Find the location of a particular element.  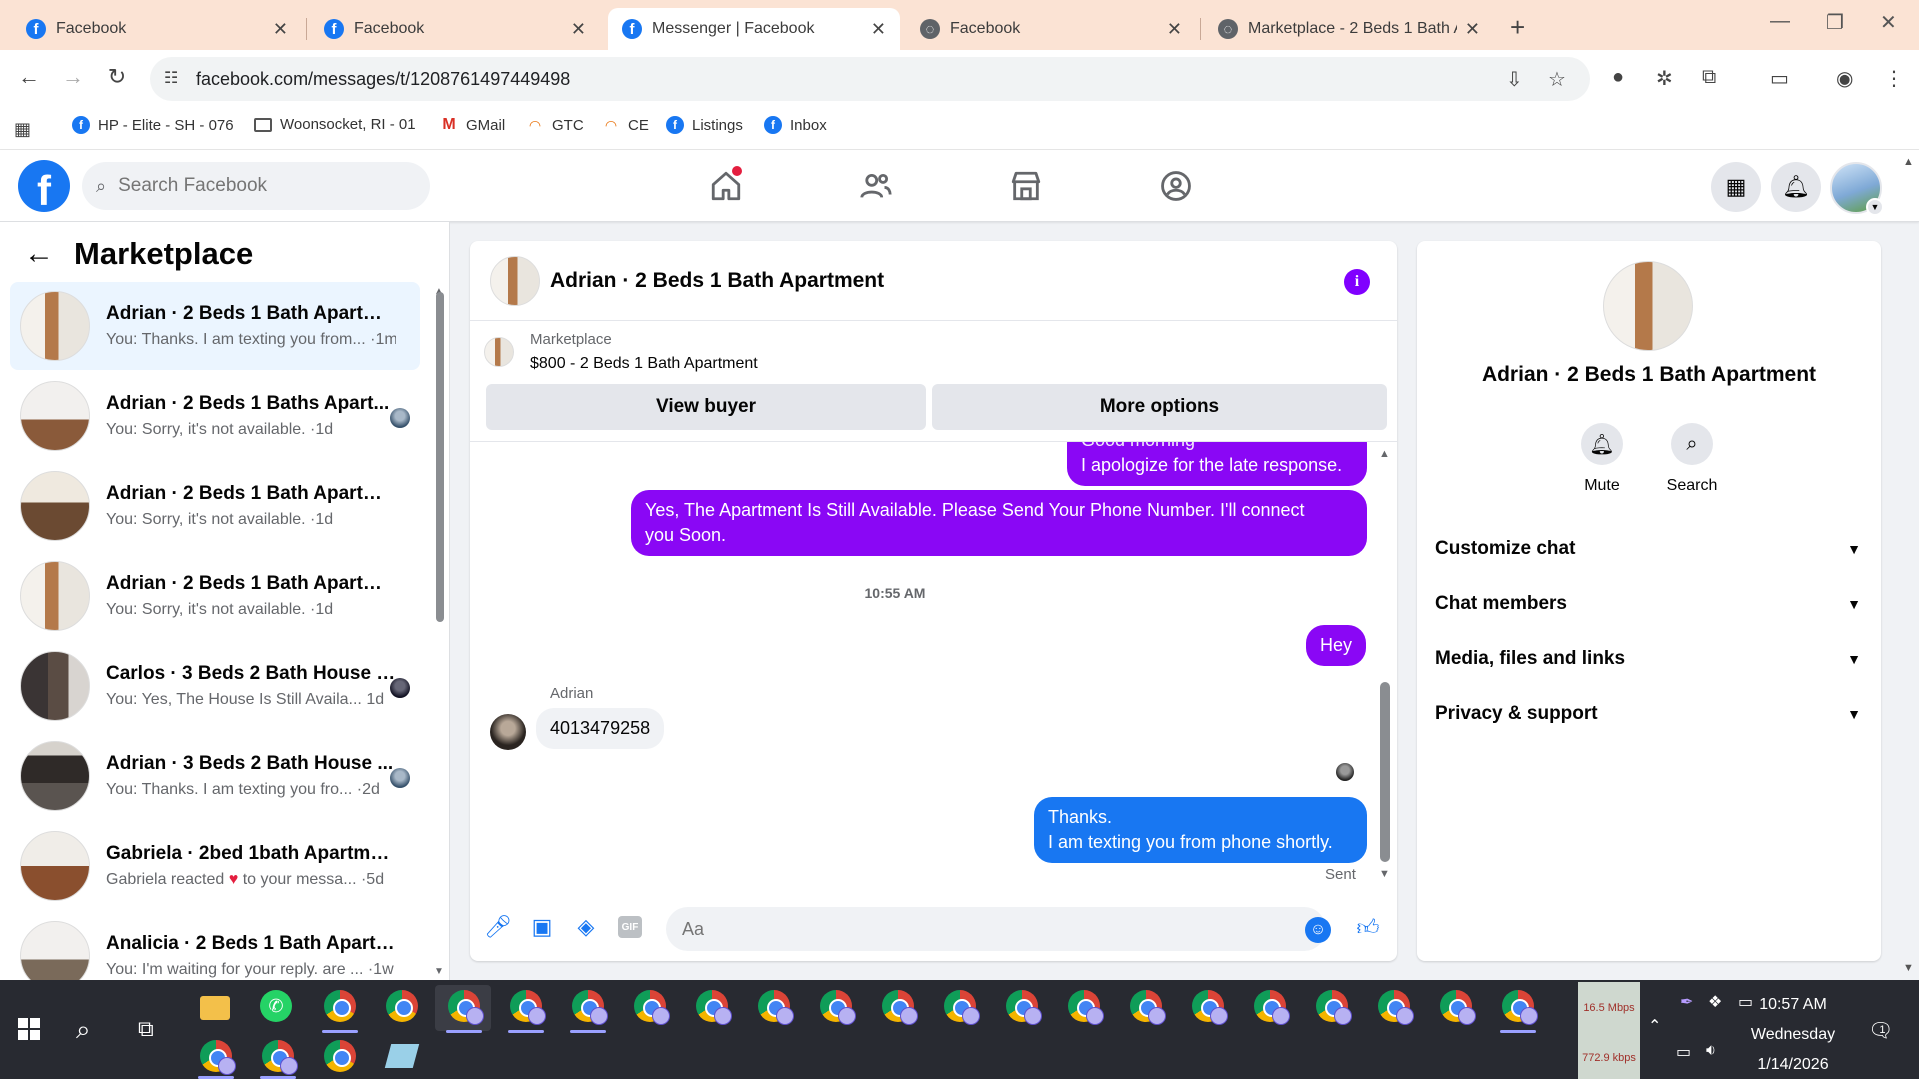

restore-icon: ❐ is located at coordinates (1835, 22).